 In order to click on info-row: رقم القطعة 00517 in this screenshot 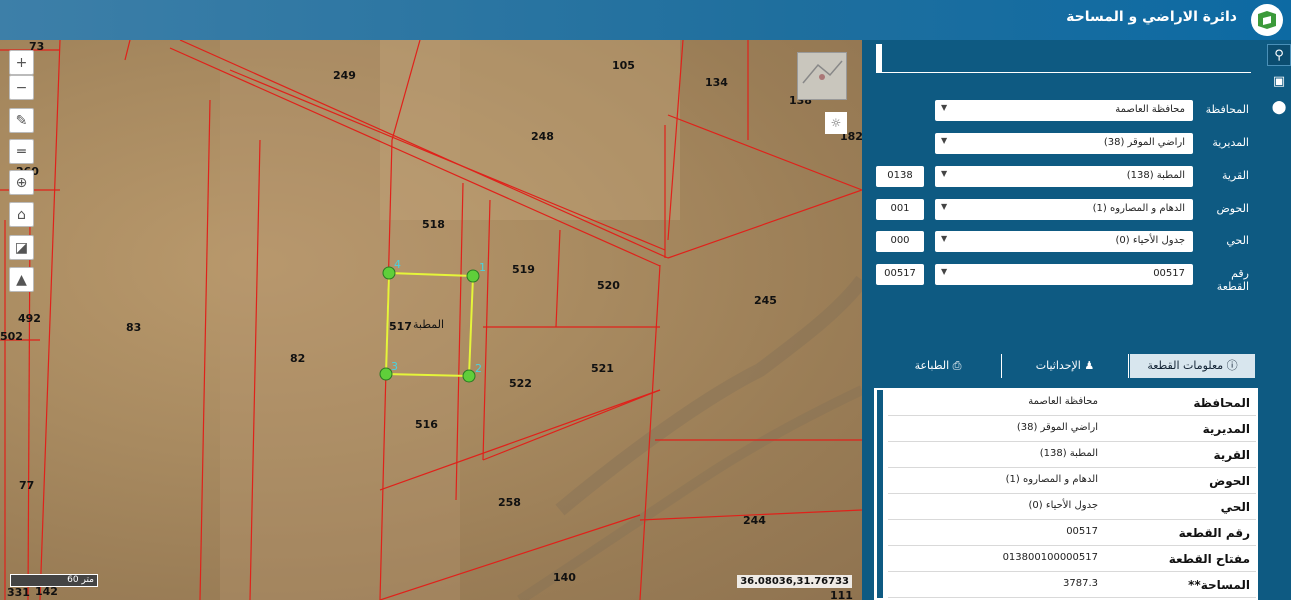, I will do `click(1072, 533)`.